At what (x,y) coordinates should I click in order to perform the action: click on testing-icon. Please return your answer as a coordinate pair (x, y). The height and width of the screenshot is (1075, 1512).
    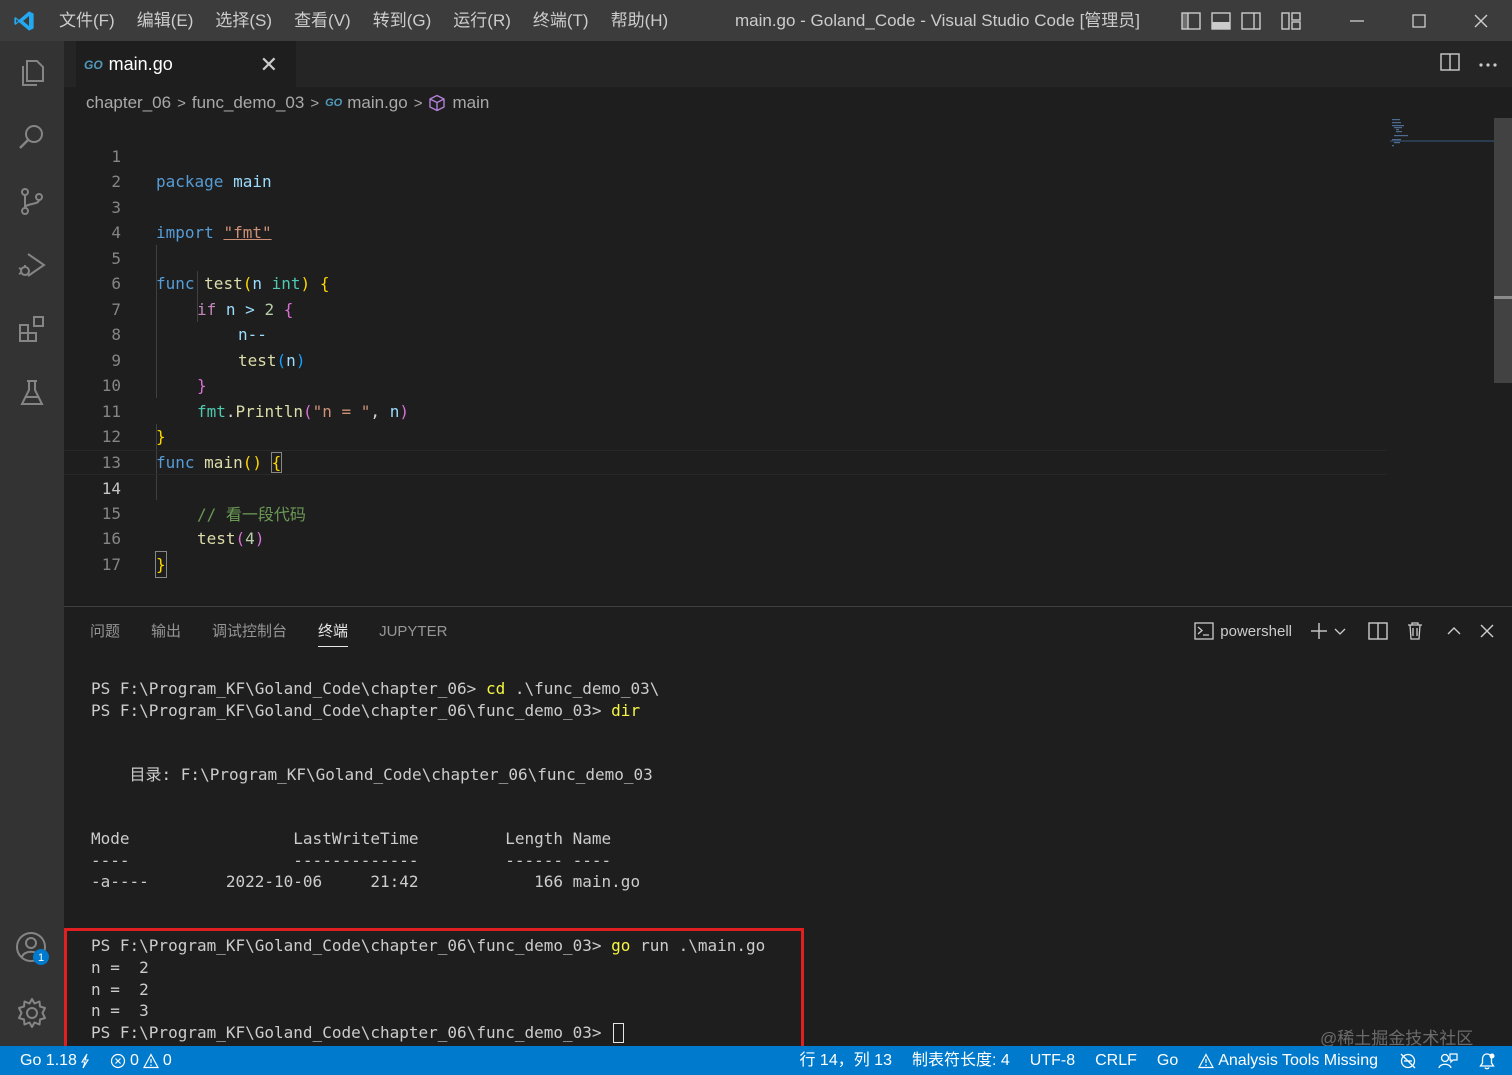
    Looking at the image, I should click on (32, 393).